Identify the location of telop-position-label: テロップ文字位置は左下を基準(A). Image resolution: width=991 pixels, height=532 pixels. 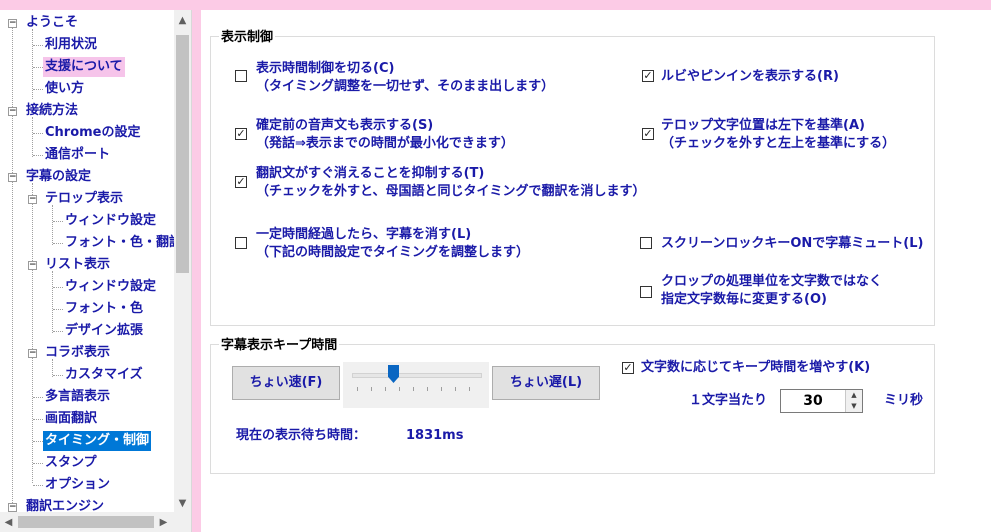
(763, 126).